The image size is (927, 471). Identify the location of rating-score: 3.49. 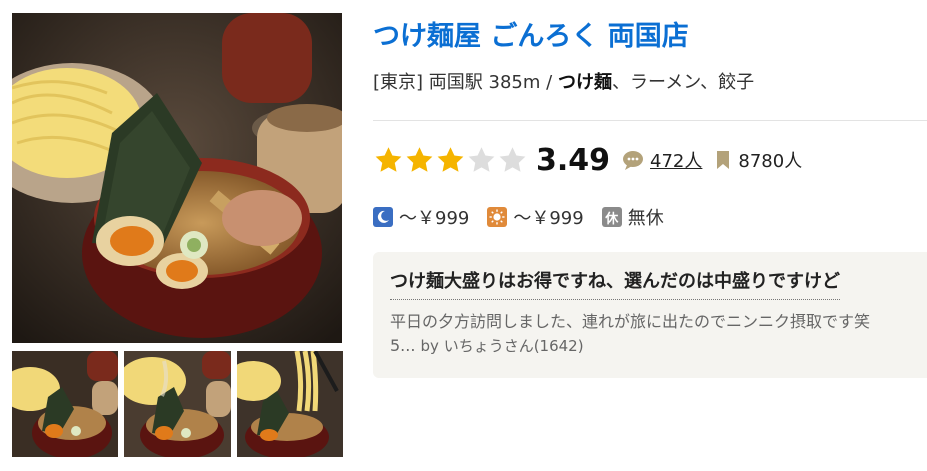
(573, 160).